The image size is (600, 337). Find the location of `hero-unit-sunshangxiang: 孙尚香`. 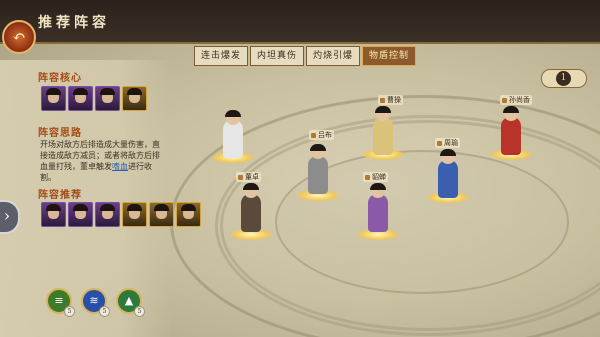

hero-unit-sunshangxiang: 孙尚香 is located at coordinates (511, 130).